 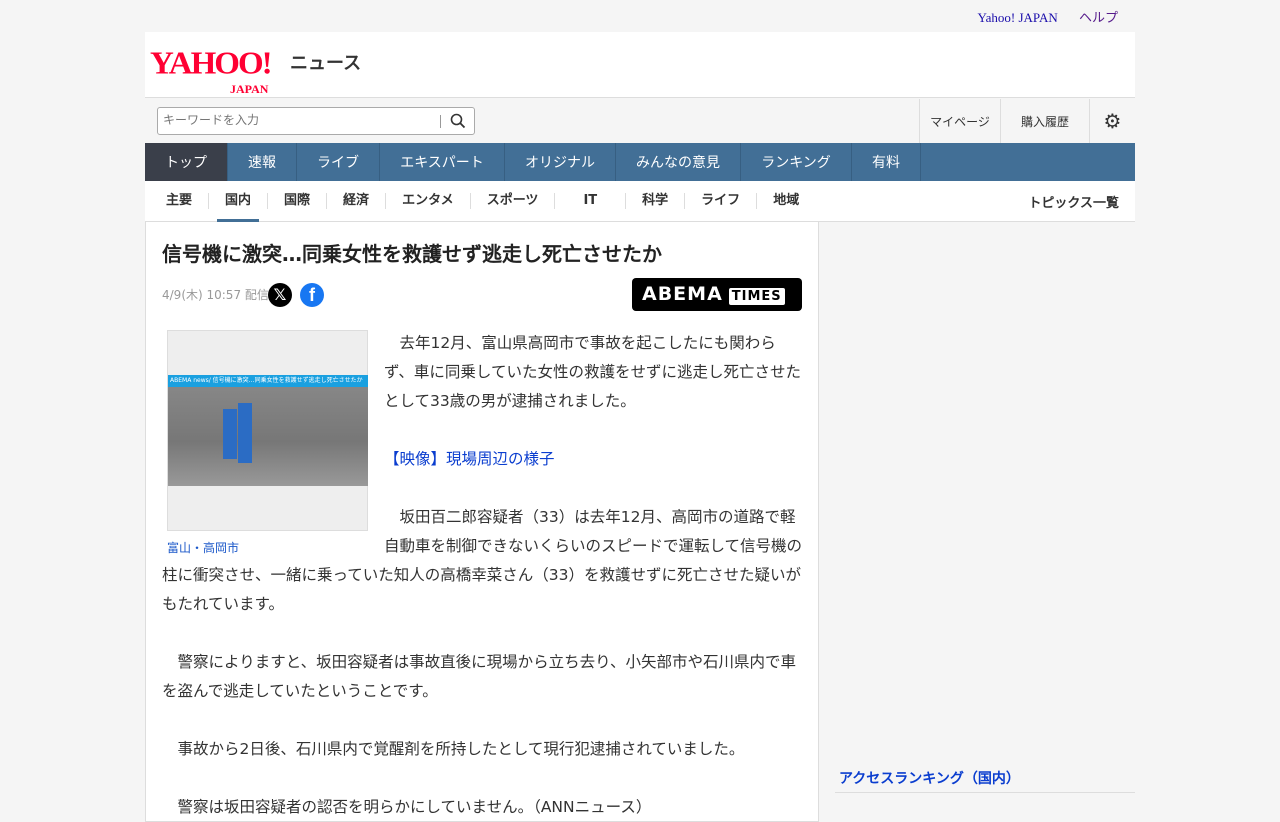 I want to click on search-bar: マイページ 購入履歴 ⚙, so click(x=640, y=121).